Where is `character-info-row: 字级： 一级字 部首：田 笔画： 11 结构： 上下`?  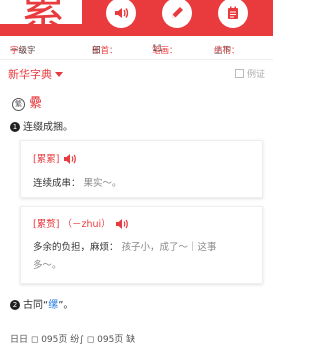
character-info-row: 字级： 一级字 部首：田 笔画： 11 结构： 上下 is located at coordinates (136, 48).